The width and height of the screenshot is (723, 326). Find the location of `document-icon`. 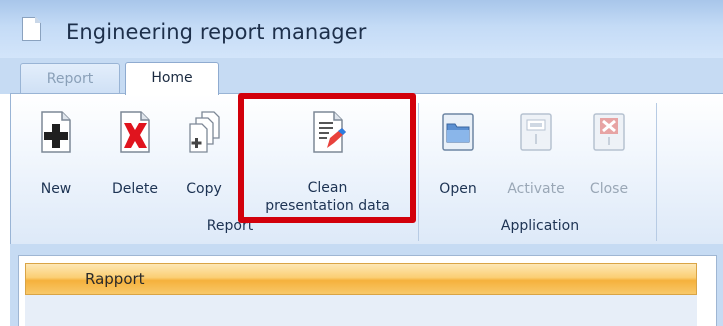

document-icon is located at coordinates (31, 29).